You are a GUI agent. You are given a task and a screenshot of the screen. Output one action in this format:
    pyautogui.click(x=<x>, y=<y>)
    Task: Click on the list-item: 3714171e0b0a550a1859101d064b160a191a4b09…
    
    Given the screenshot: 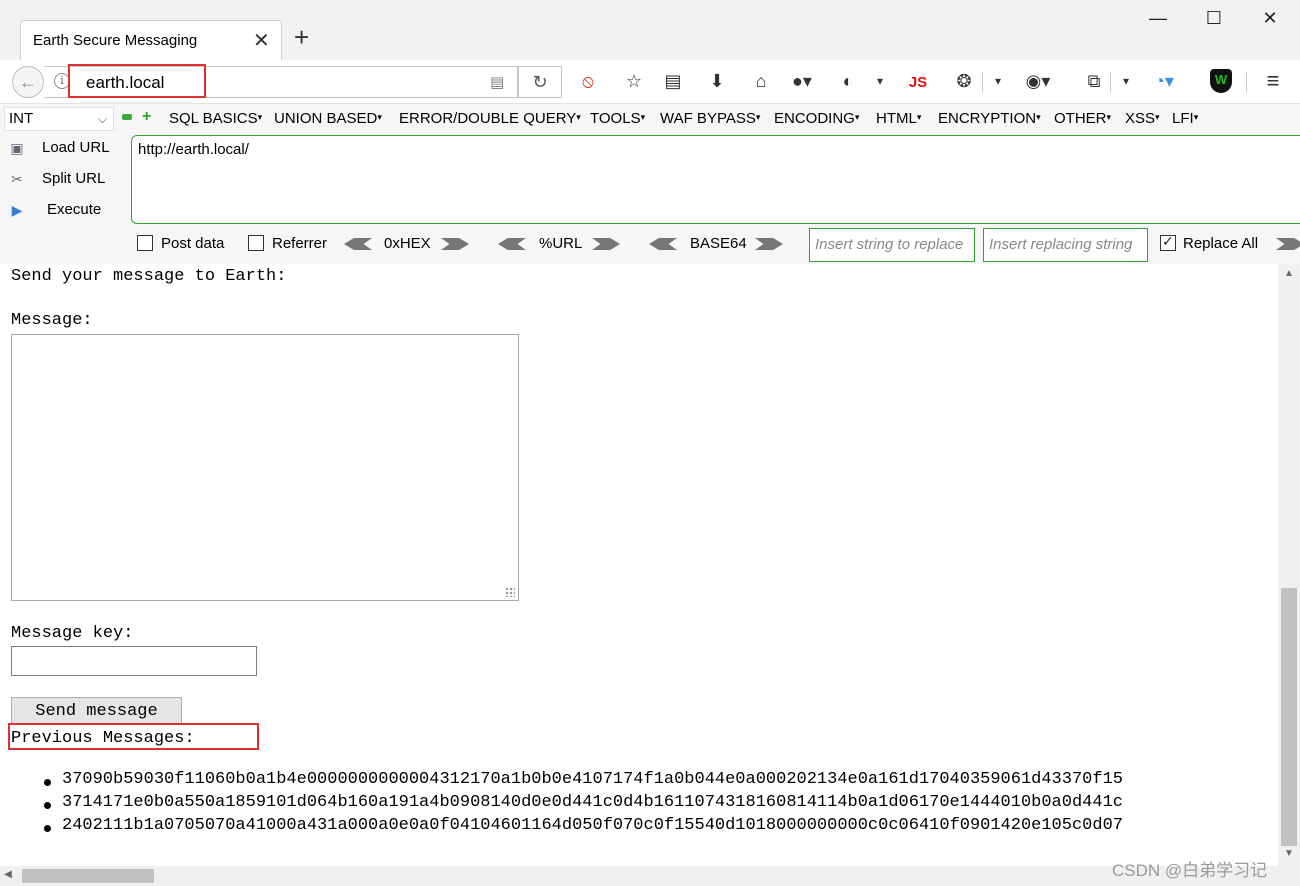 What is the action you would take?
    pyautogui.click(x=639, y=804)
    